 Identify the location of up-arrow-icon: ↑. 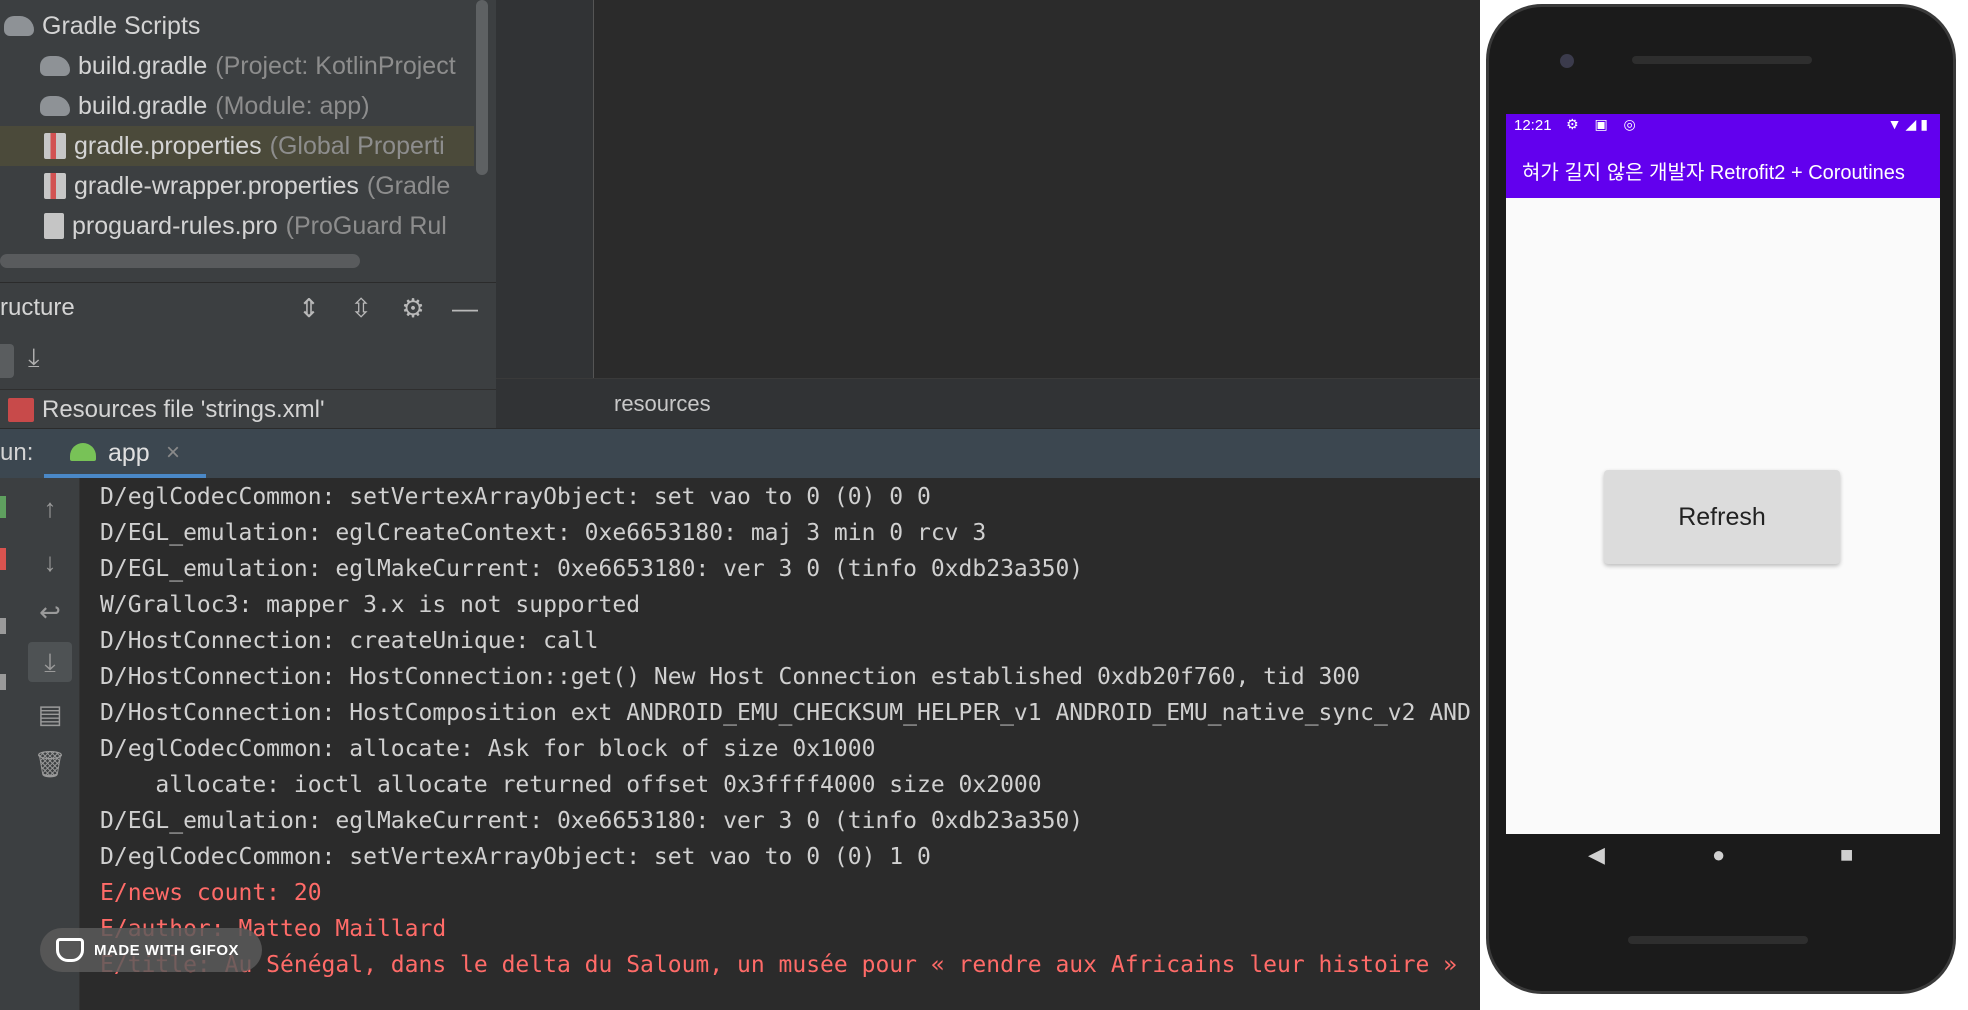
(50, 508).